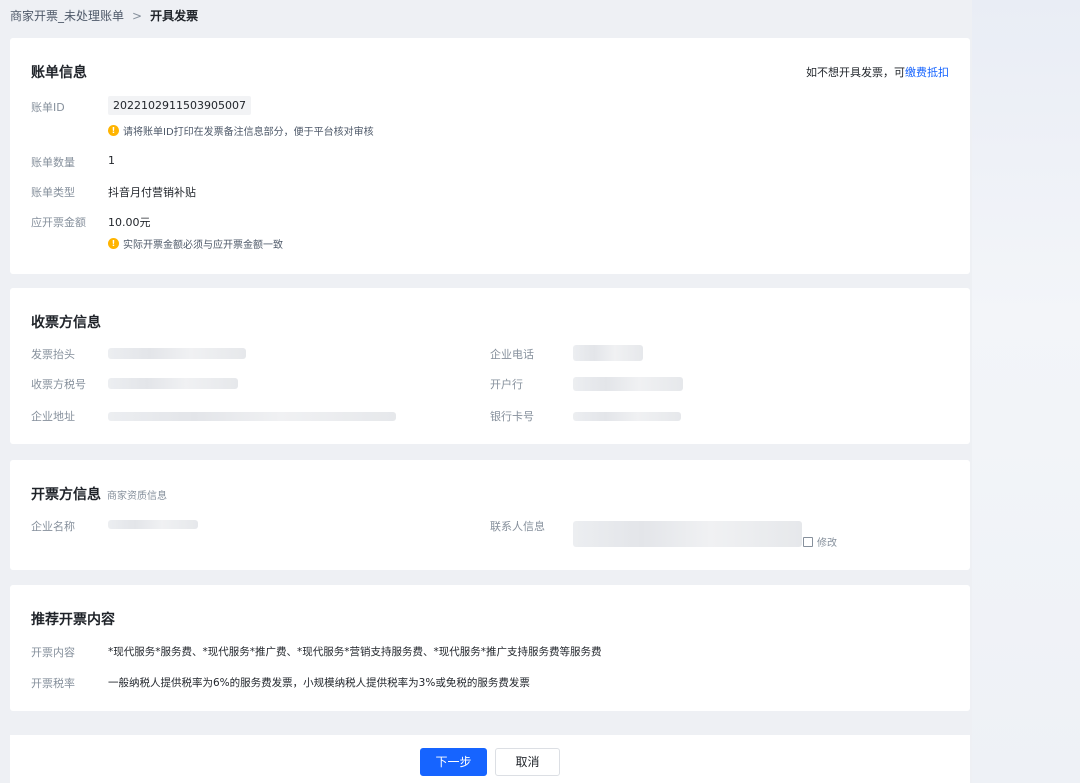 This screenshot has width=1080, height=783. Describe the element at coordinates (627, 416) in the screenshot. I see `bank-card-no-redacted` at that location.